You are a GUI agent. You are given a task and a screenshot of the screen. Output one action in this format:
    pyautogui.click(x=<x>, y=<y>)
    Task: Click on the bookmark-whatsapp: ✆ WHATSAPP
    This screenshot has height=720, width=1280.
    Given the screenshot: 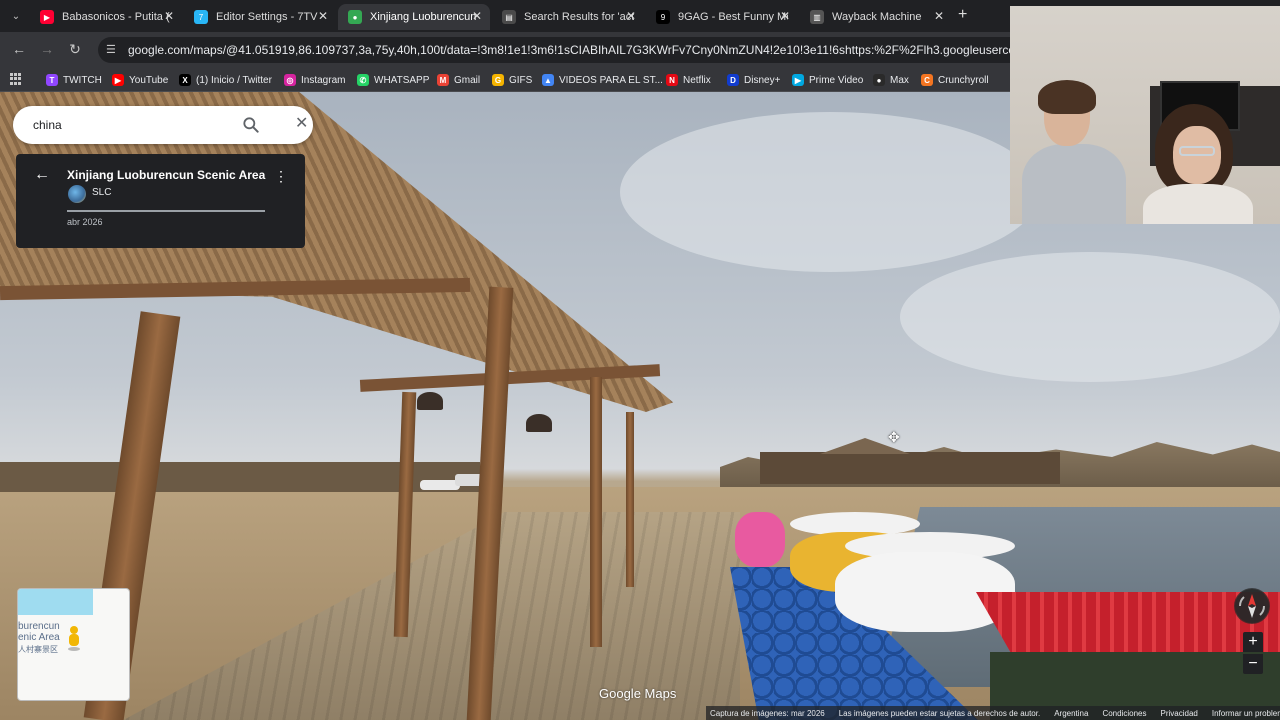 What is the action you would take?
    pyautogui.click(x=393, y=80)
    